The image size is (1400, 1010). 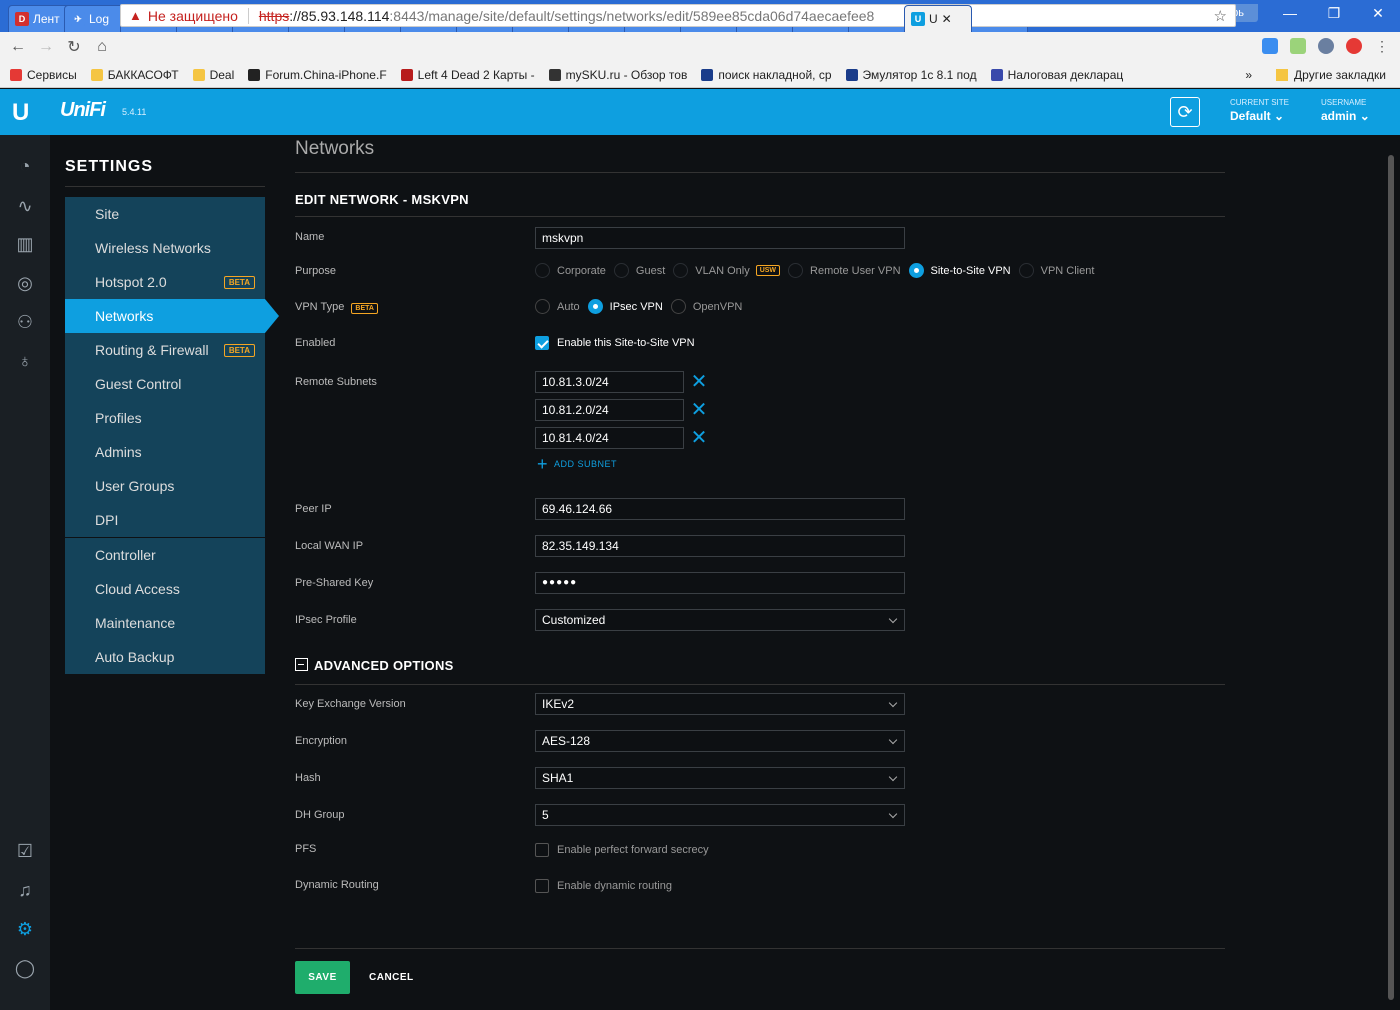 What do you see at coordinates (350, 704) in the screenshot?
I see `kex-label: Key Exchange Version` at bounding box center [350, 704].